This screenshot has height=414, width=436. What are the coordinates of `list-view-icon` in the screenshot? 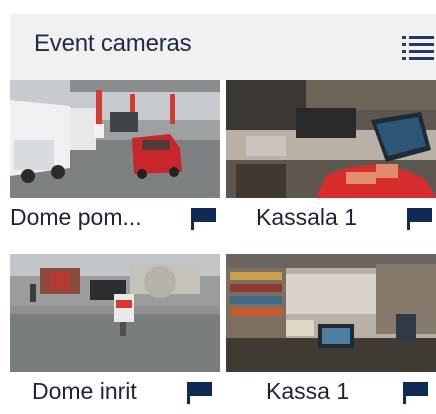 It's located at (418, 47).